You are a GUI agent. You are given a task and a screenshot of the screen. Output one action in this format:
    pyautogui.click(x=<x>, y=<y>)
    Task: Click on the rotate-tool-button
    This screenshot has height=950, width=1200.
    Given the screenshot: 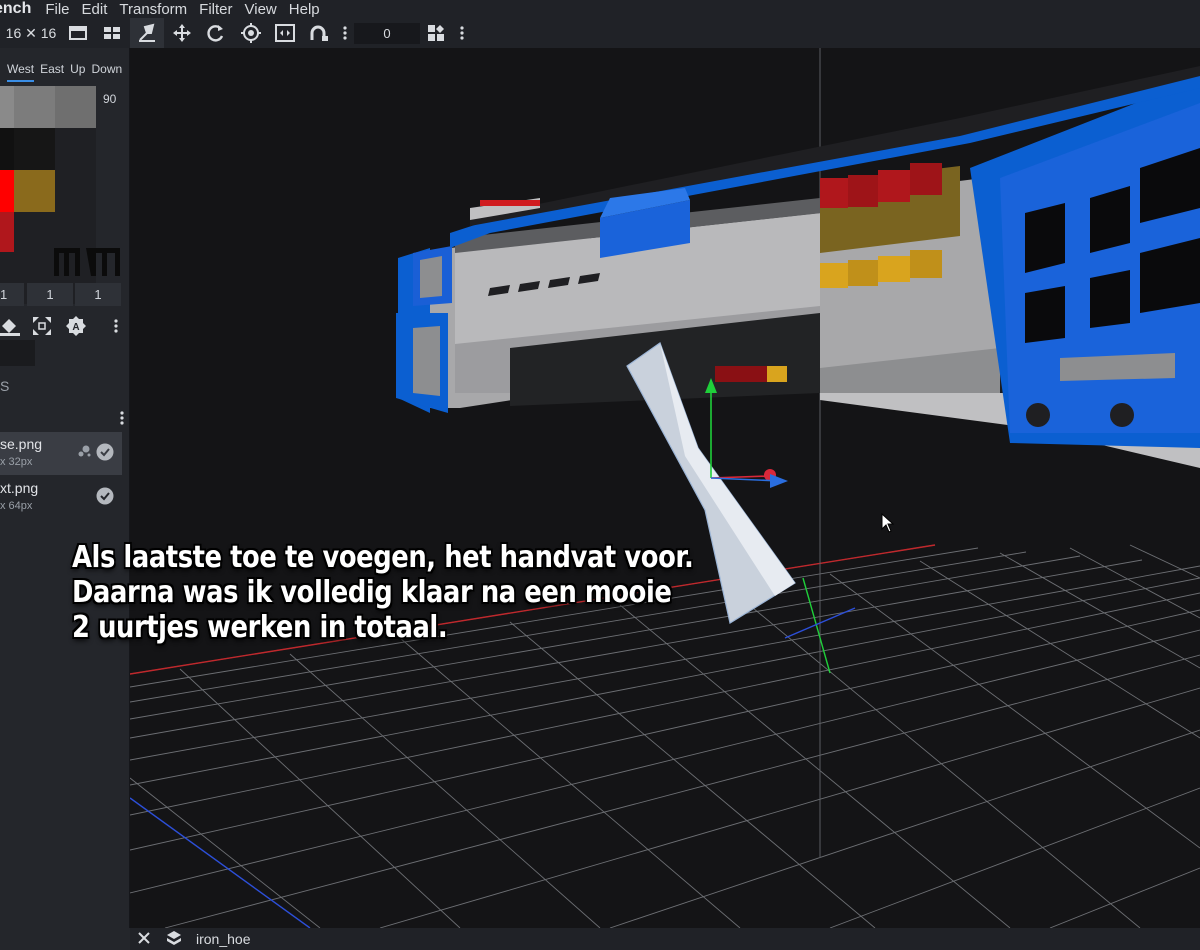 What is the action you would take?
    pyautogui.click(x=216, y=33)
    